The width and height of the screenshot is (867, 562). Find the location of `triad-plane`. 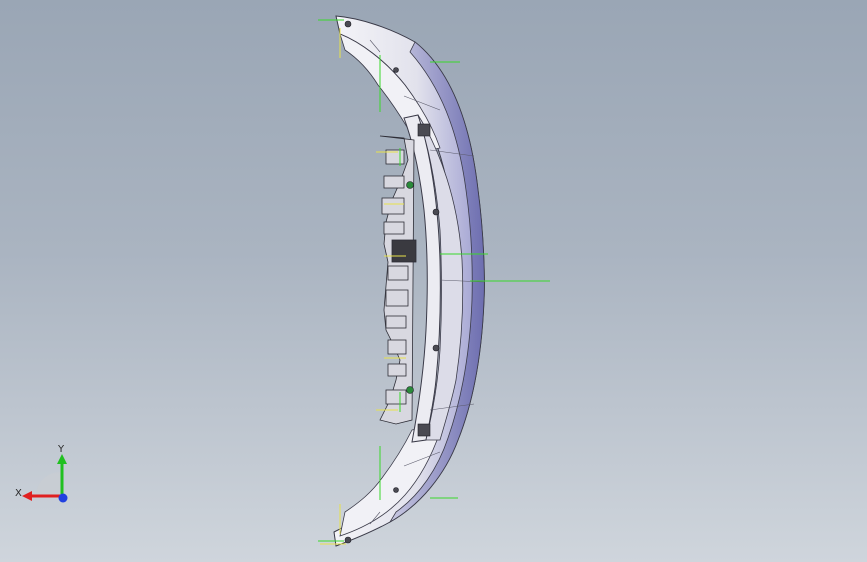

triad-plane is located at coordinates (48, 484).